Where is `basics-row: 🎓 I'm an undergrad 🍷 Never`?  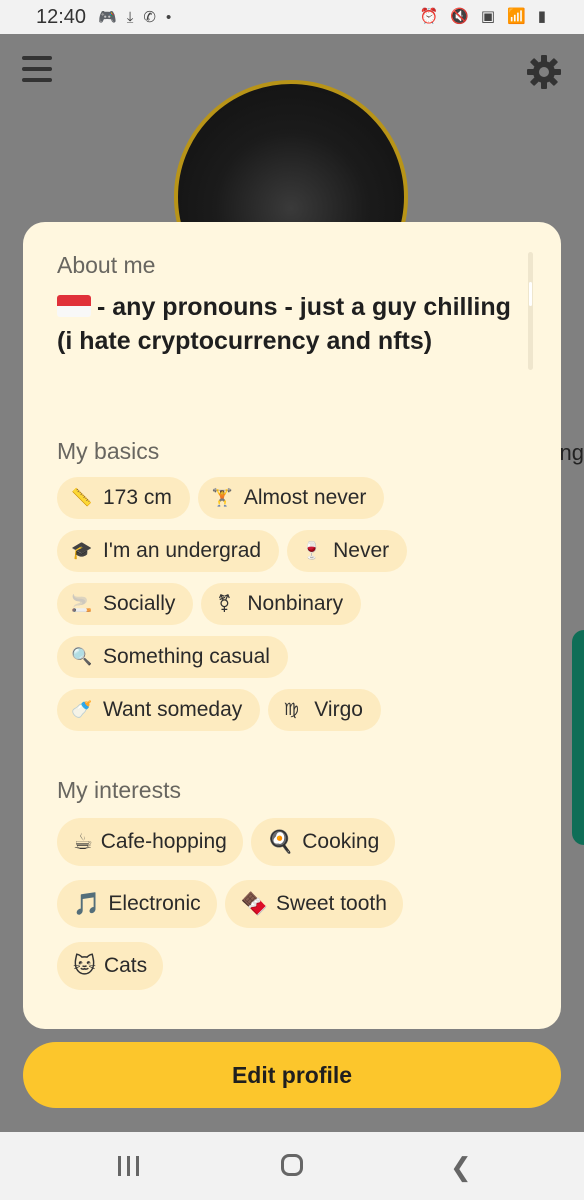 basics-row: 🎓 I'm an undergrad 🍷 Never is located at coordinates (232, 551).